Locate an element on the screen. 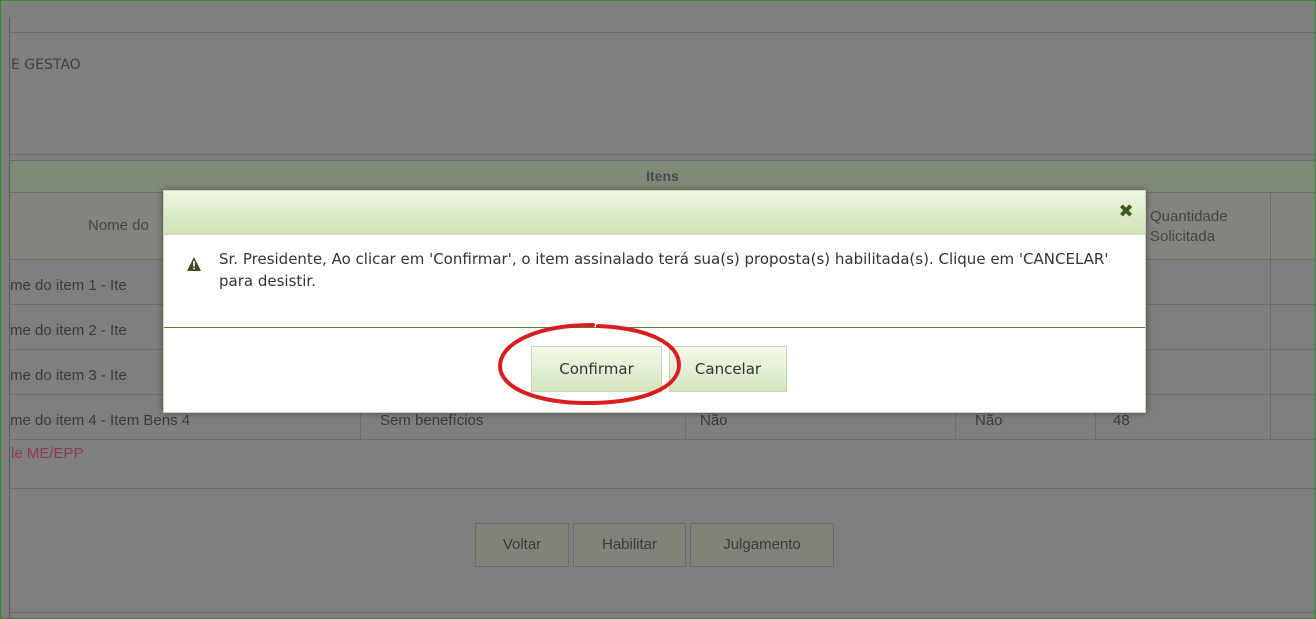 The height and width of the screenshot is (619, 1316). divider-actions is located at coordinates (662, 488).